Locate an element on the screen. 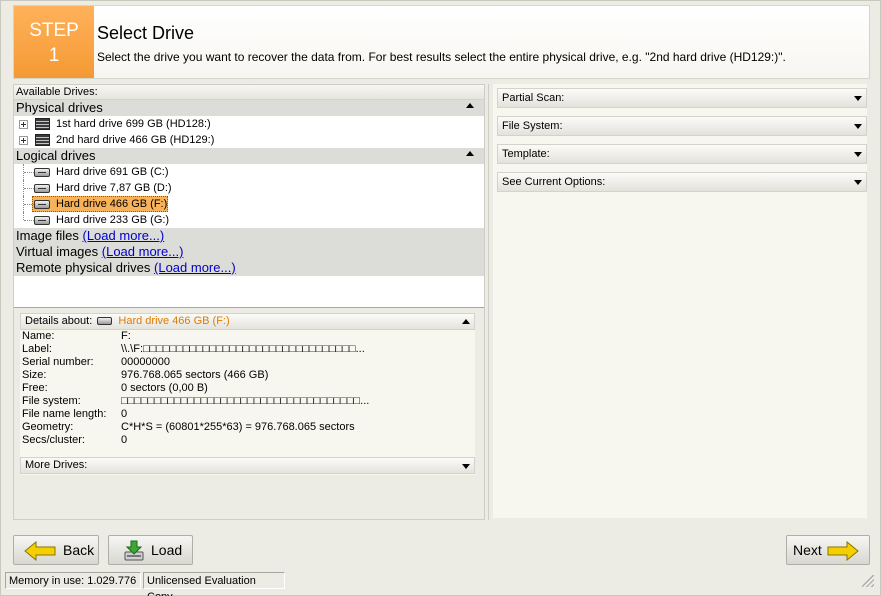 The width and height of the screenshot is (881, 596). detail-key: Secs/cluster: is located at coordinates (53, 440).